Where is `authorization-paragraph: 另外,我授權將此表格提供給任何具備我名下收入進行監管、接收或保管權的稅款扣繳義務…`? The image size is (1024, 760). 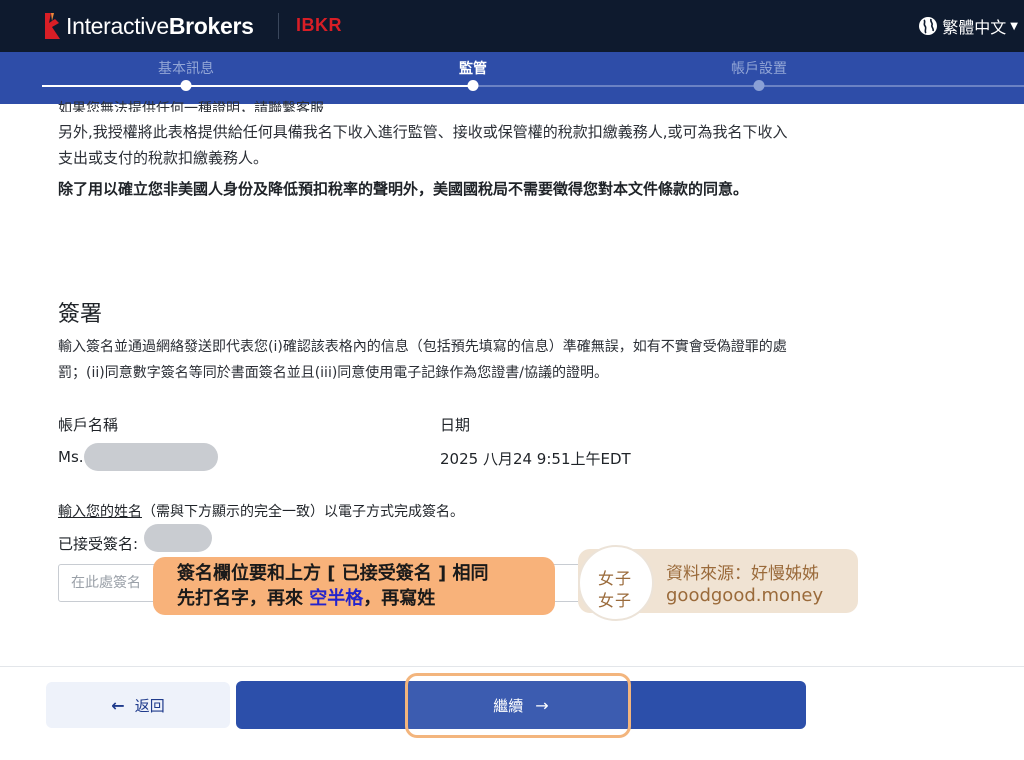
authorization-paragraph: 另外,我授權將此表格提供給任何具備我名下收入進行監管、接收或保管權的稅款扣繳義務… is located at coordinates (423, 145).